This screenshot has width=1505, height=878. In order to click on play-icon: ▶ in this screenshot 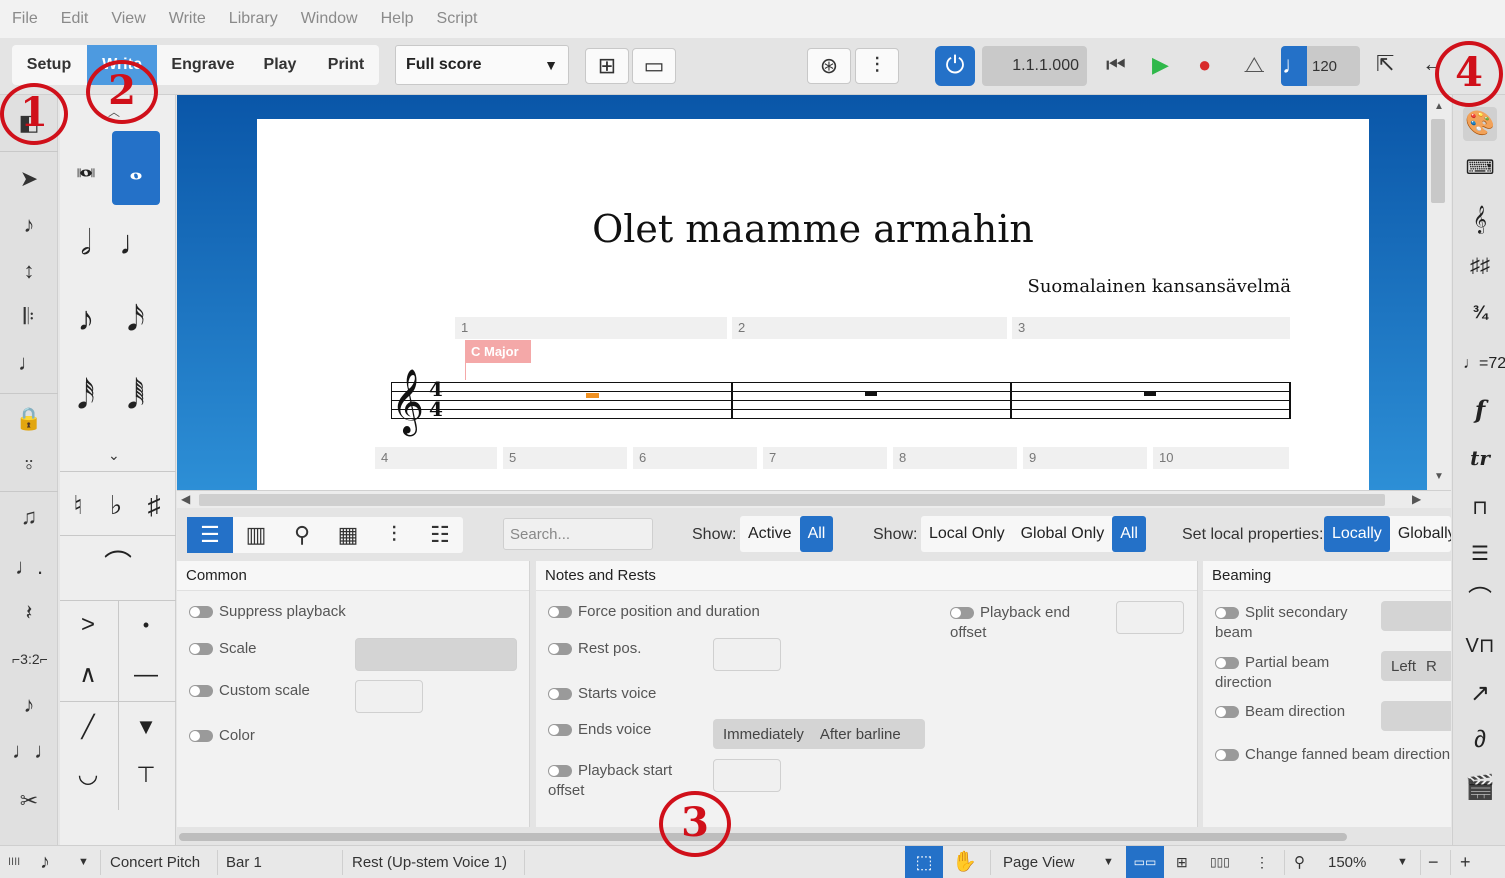, I will do `click(1160, 65)`.